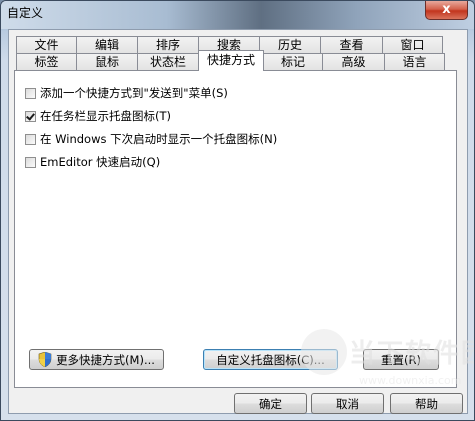  Describe the element at coordinates (411, 354) in the screenshot. I see `watermark-text: 当下软件园` at that location.